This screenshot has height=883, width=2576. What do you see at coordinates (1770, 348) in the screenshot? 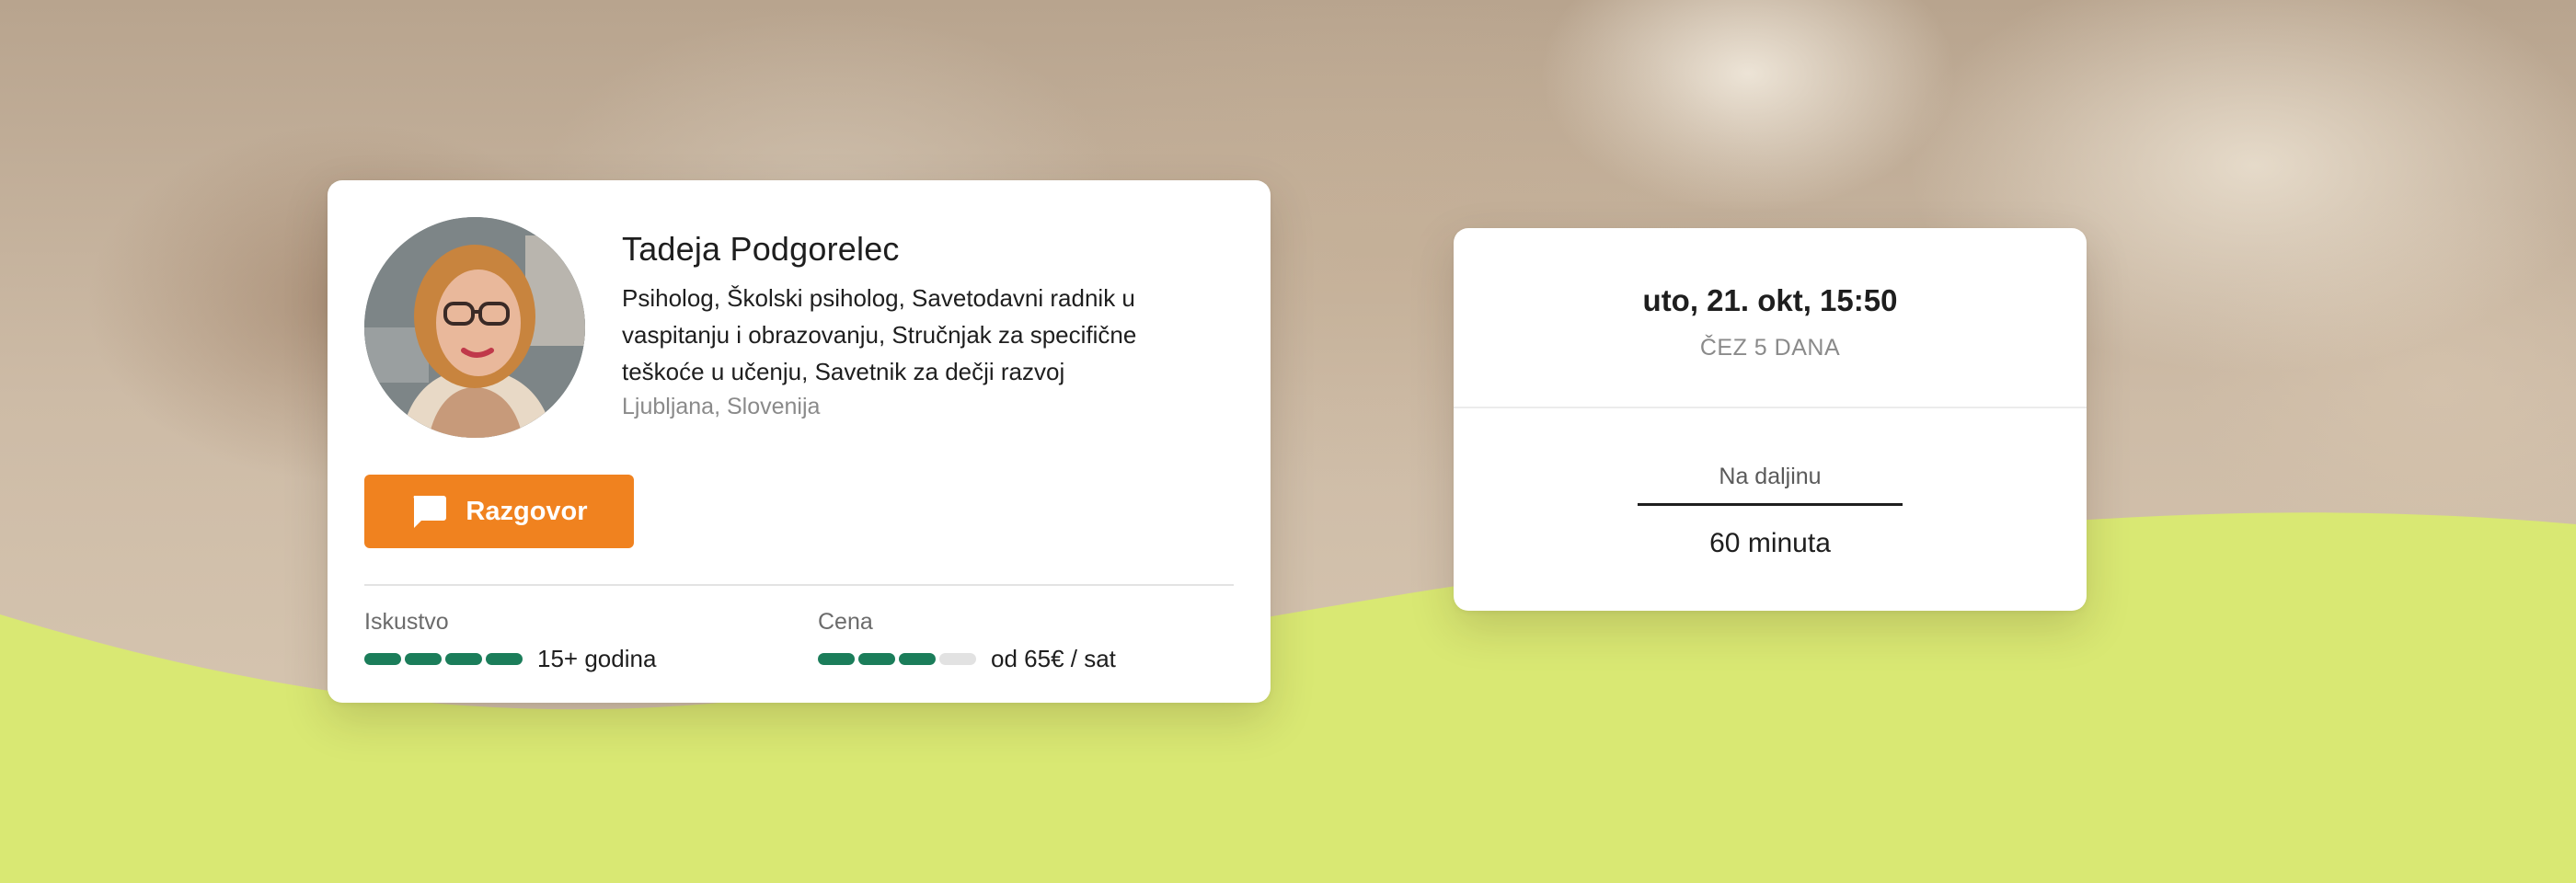
I see `session-relative-time: ČEZ 5 DANA` at bounding box center [1770, 348].